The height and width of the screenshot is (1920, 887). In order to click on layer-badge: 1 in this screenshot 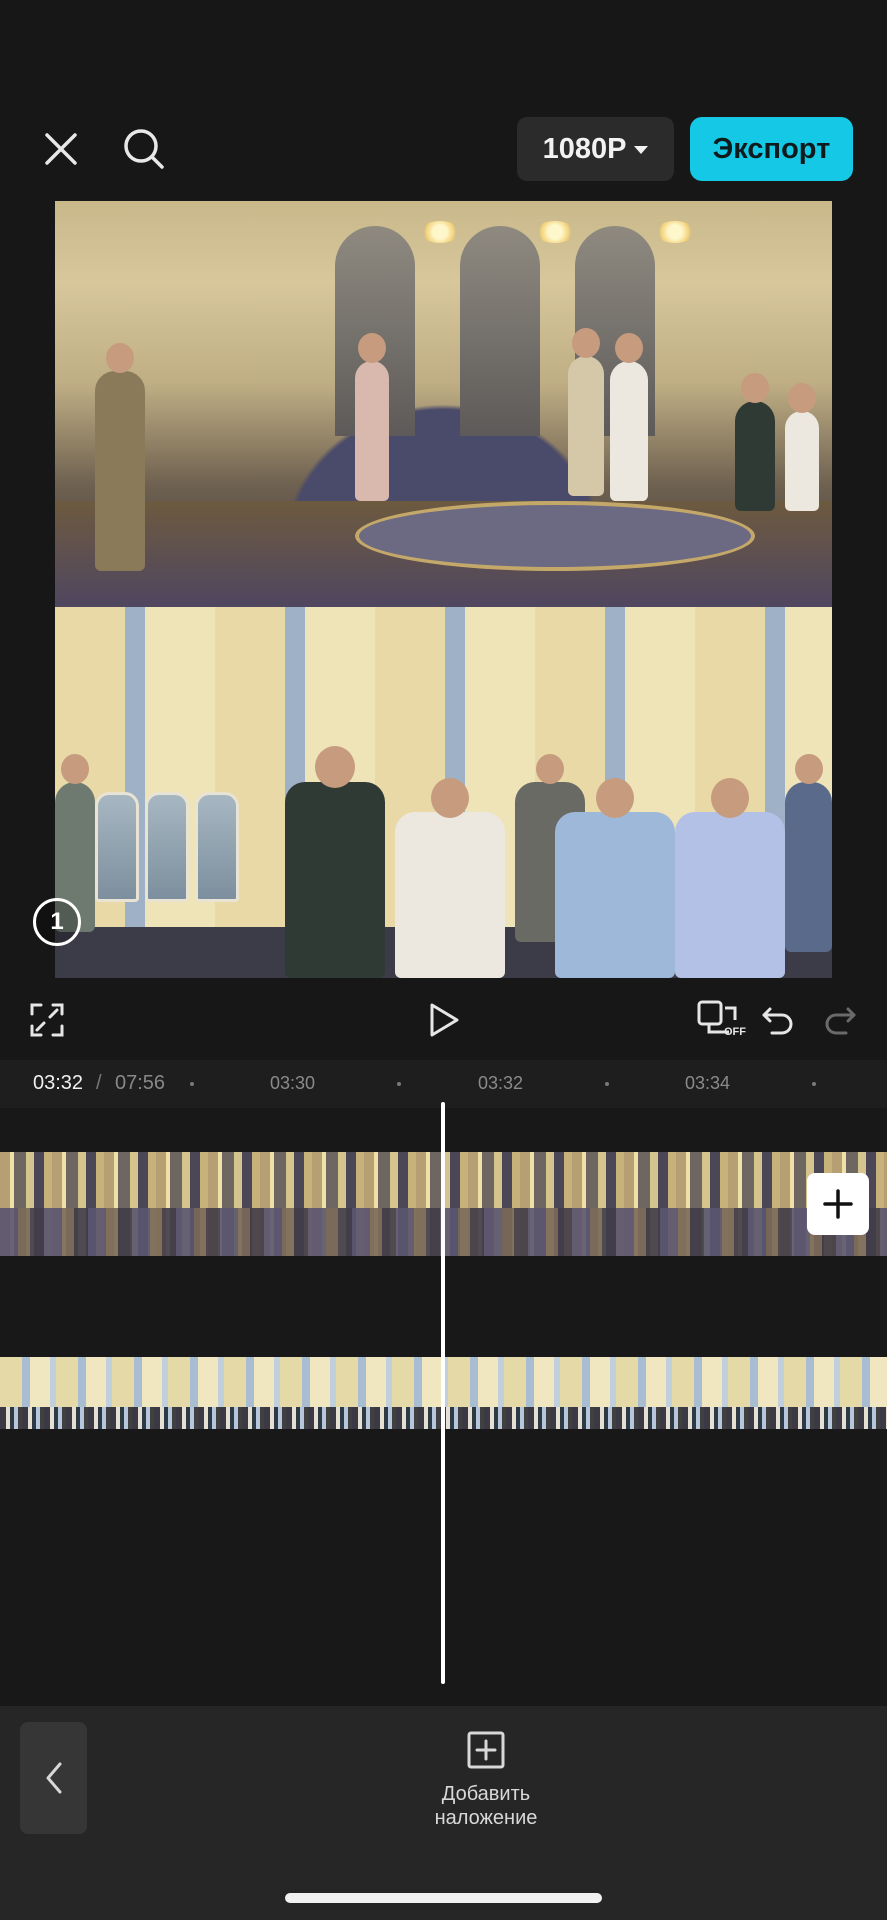, I will do `click(57, 922)`.